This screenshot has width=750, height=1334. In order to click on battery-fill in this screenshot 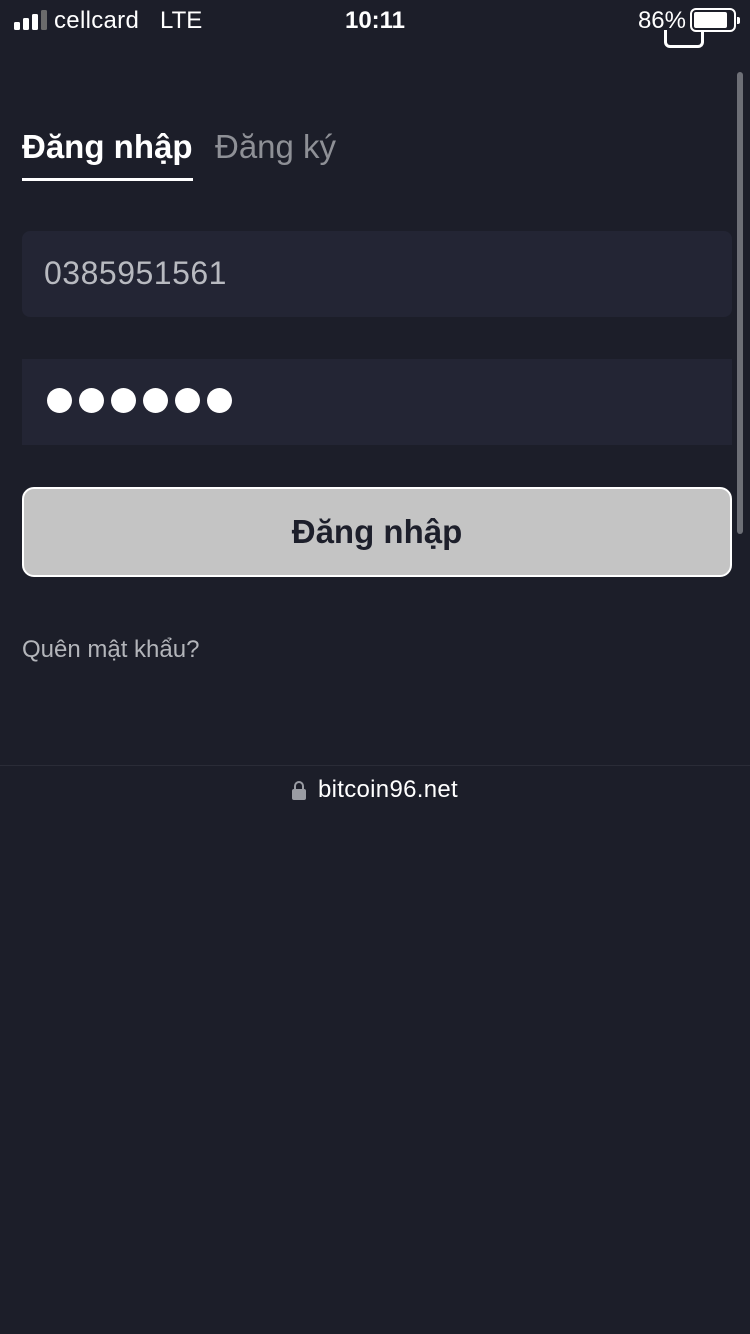, I will do `click(710, 20)`.